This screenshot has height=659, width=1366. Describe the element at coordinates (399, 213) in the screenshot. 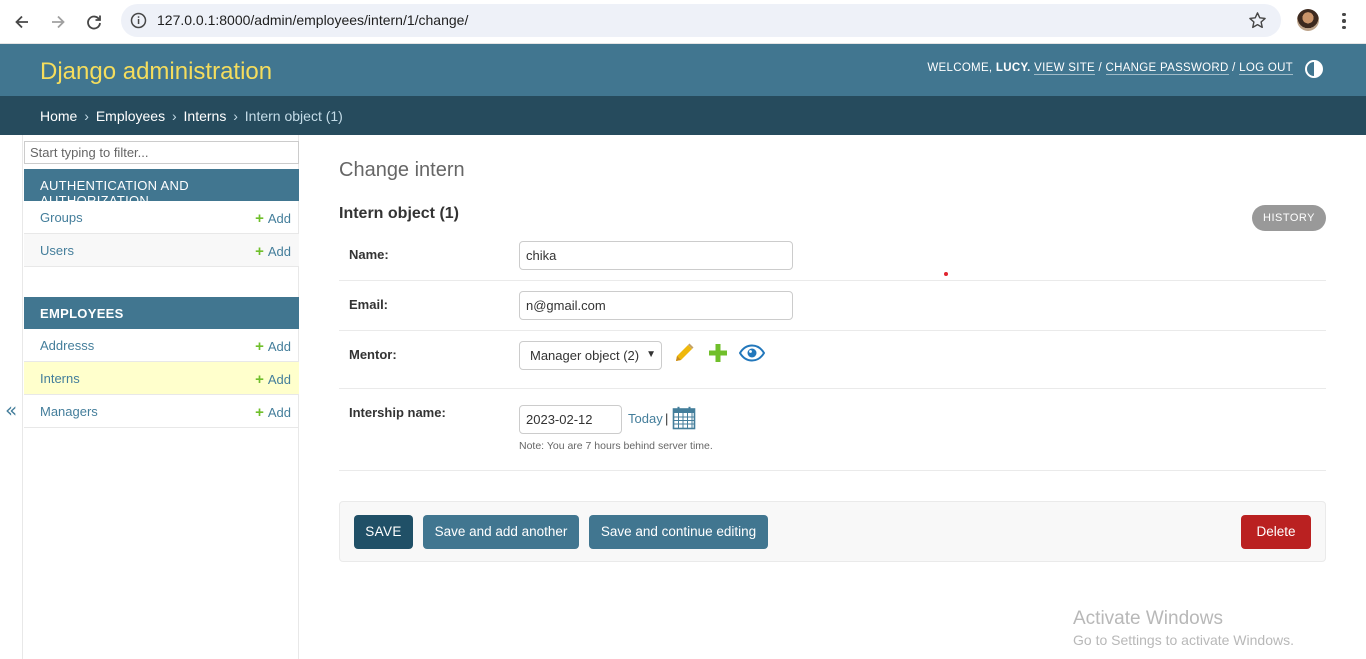

I see `object-title: Intern object (1)` at that location.